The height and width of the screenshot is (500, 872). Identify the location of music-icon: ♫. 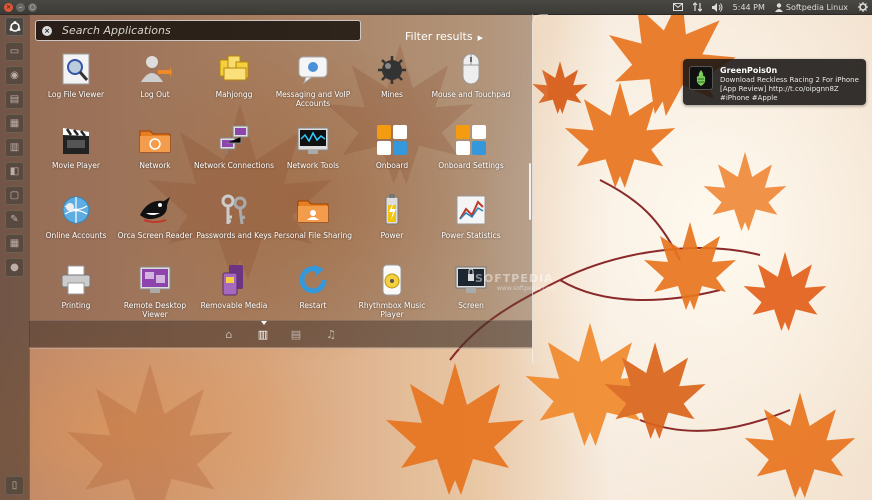
(331, 334).